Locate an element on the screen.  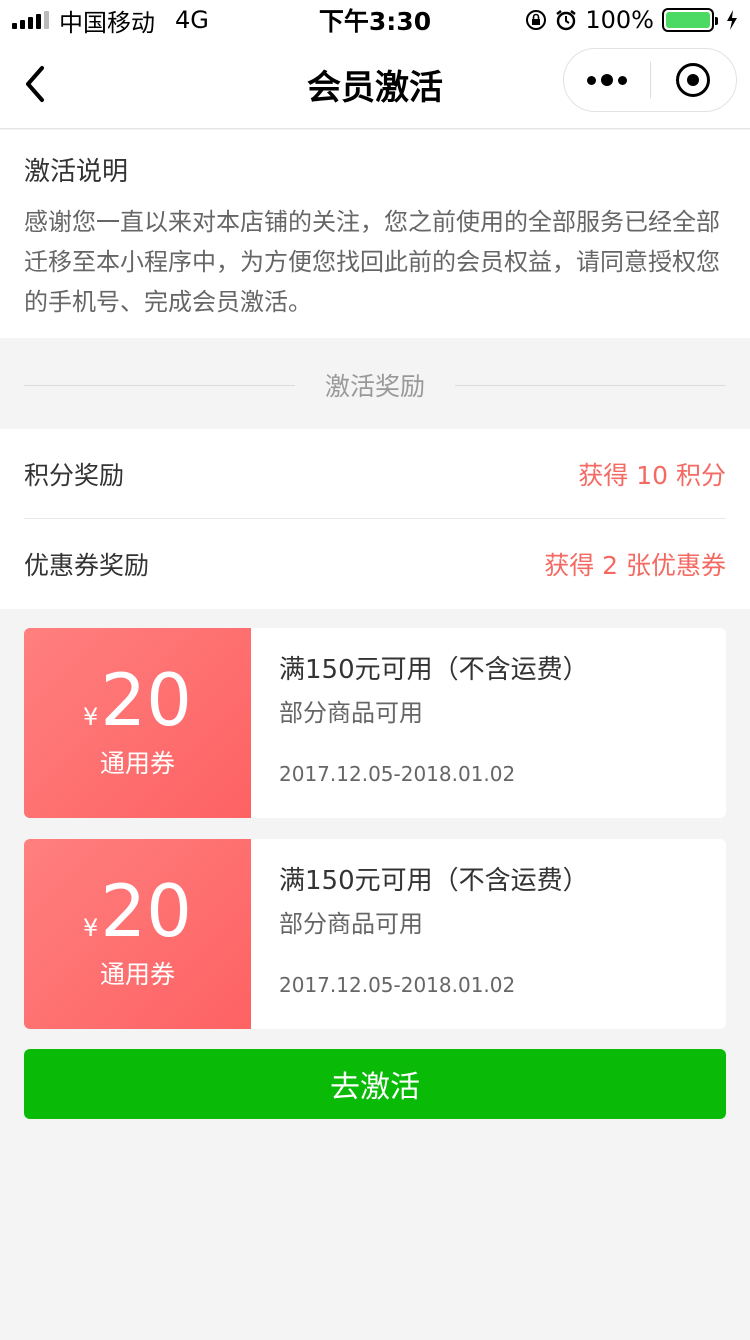
status-right: 100% is located at coordinates (631, 20).